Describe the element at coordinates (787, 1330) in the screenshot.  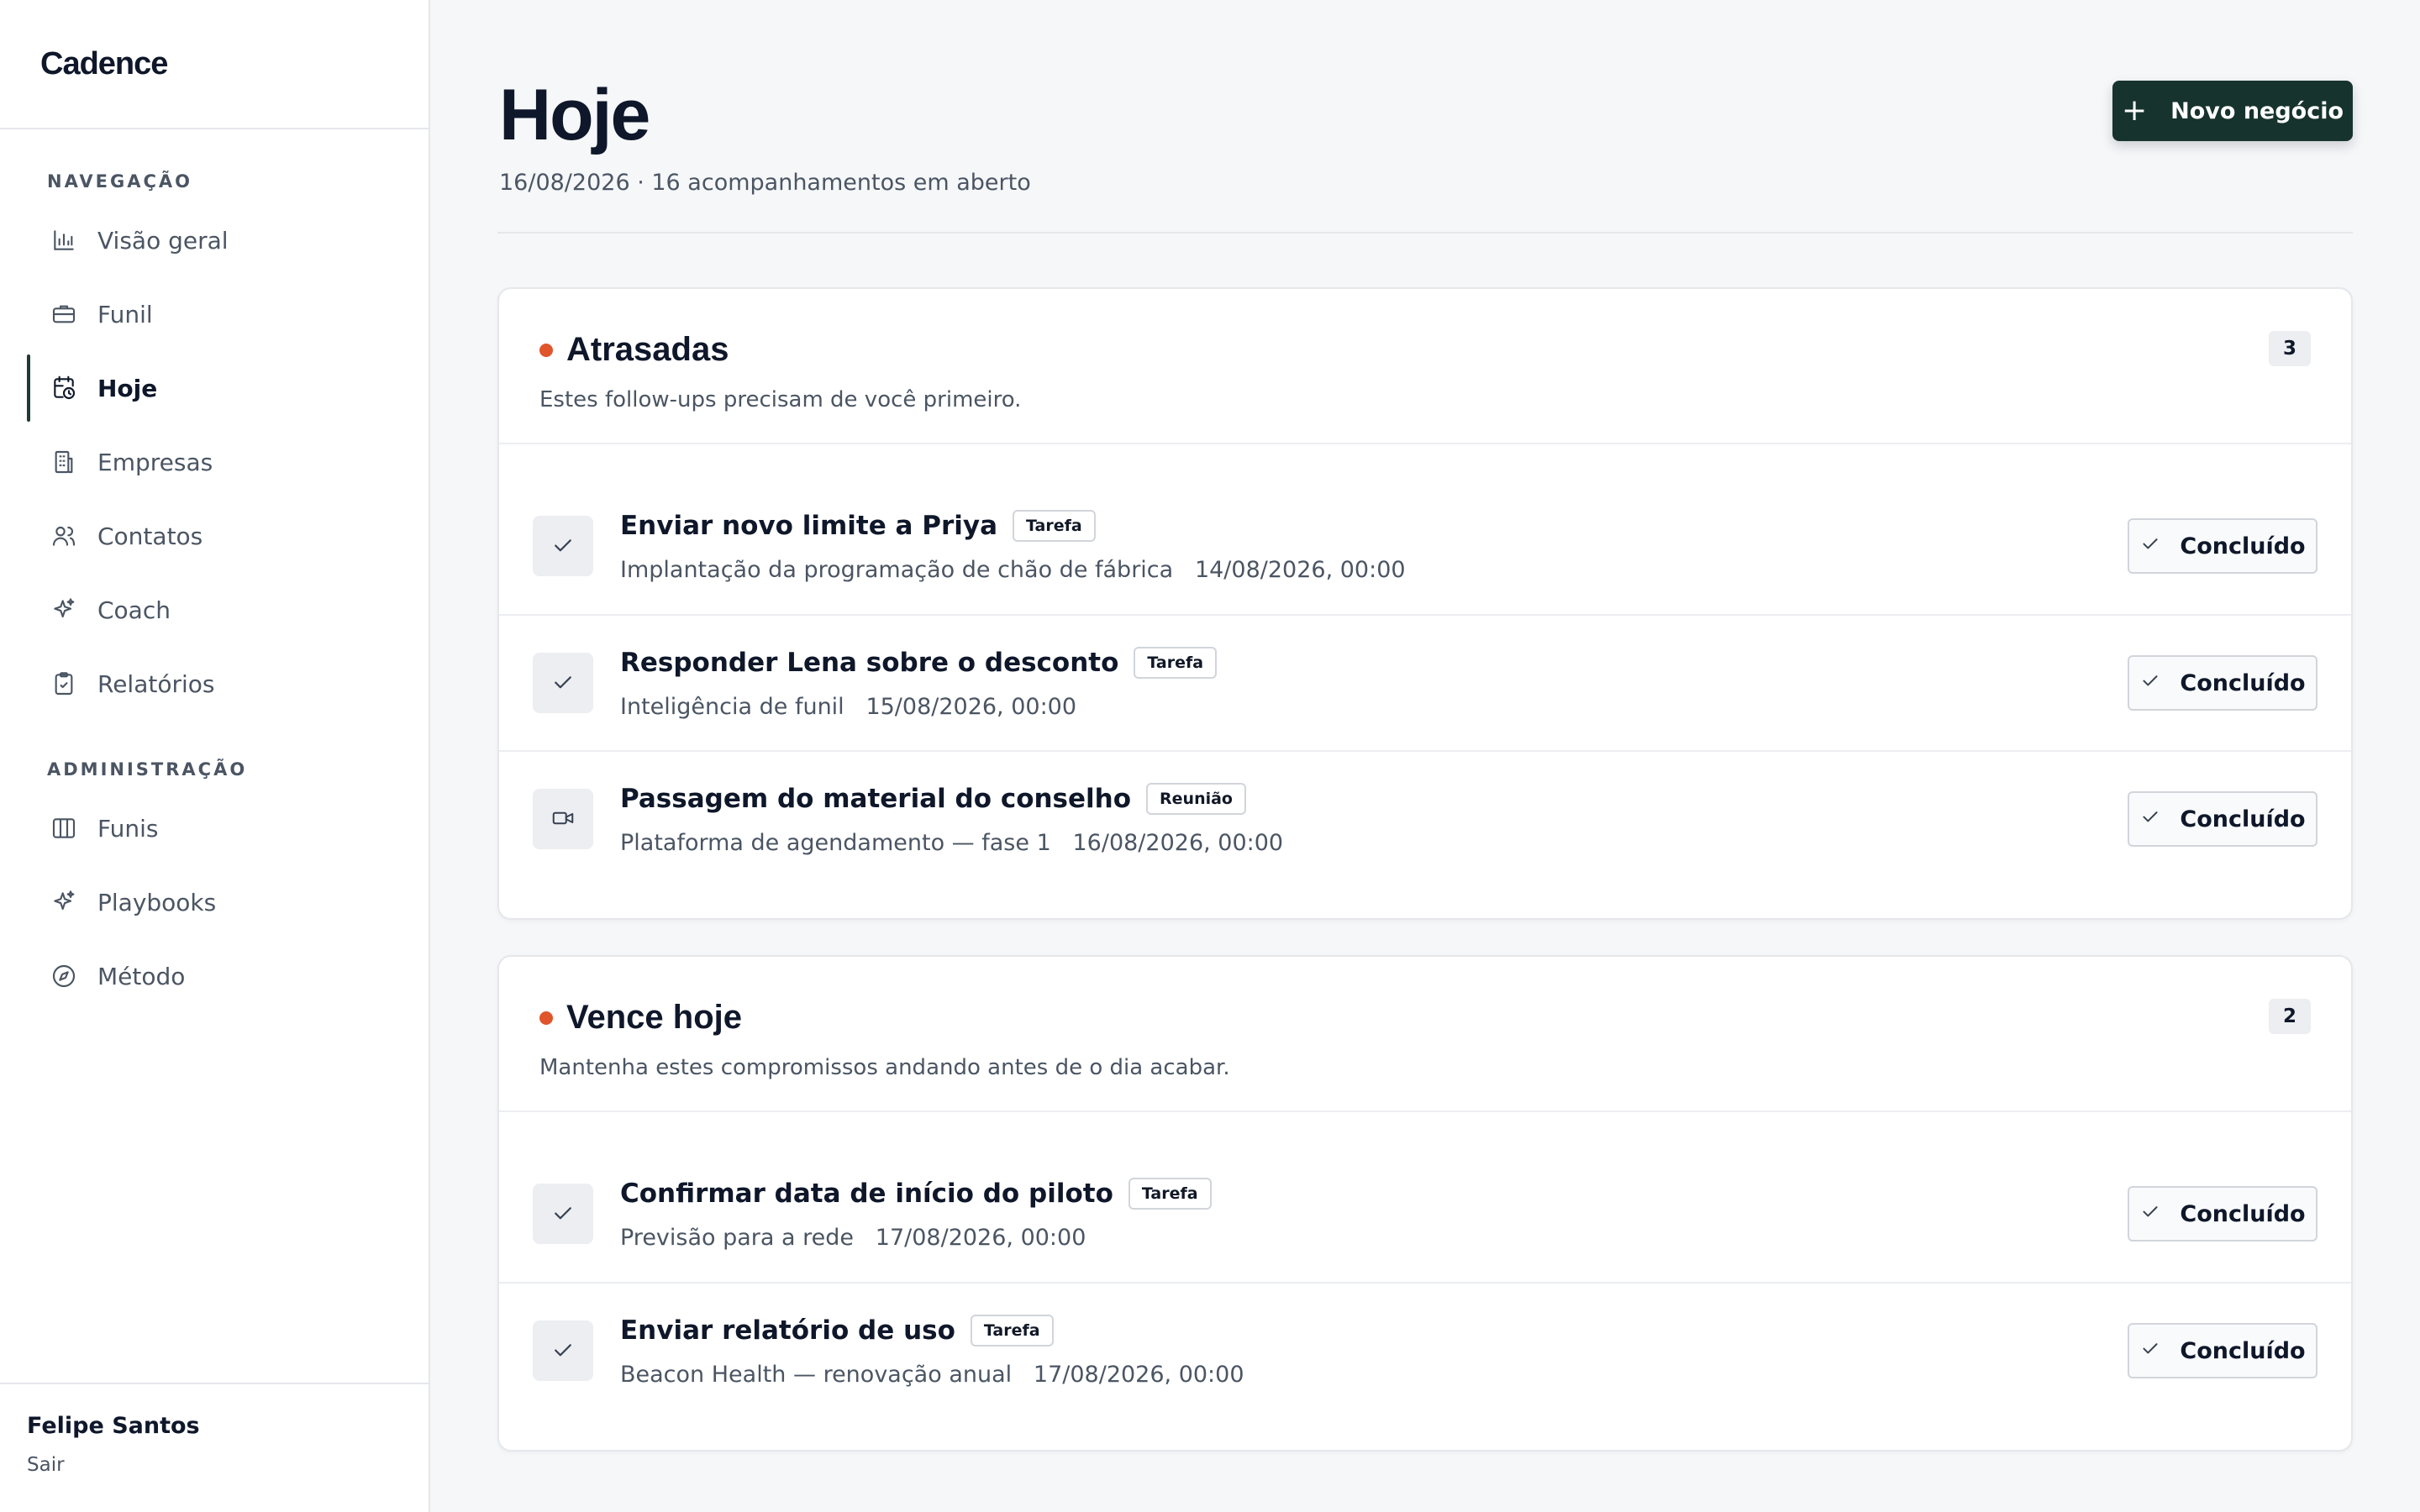
I see `task-title: Enviar relatório de uso` at that location.